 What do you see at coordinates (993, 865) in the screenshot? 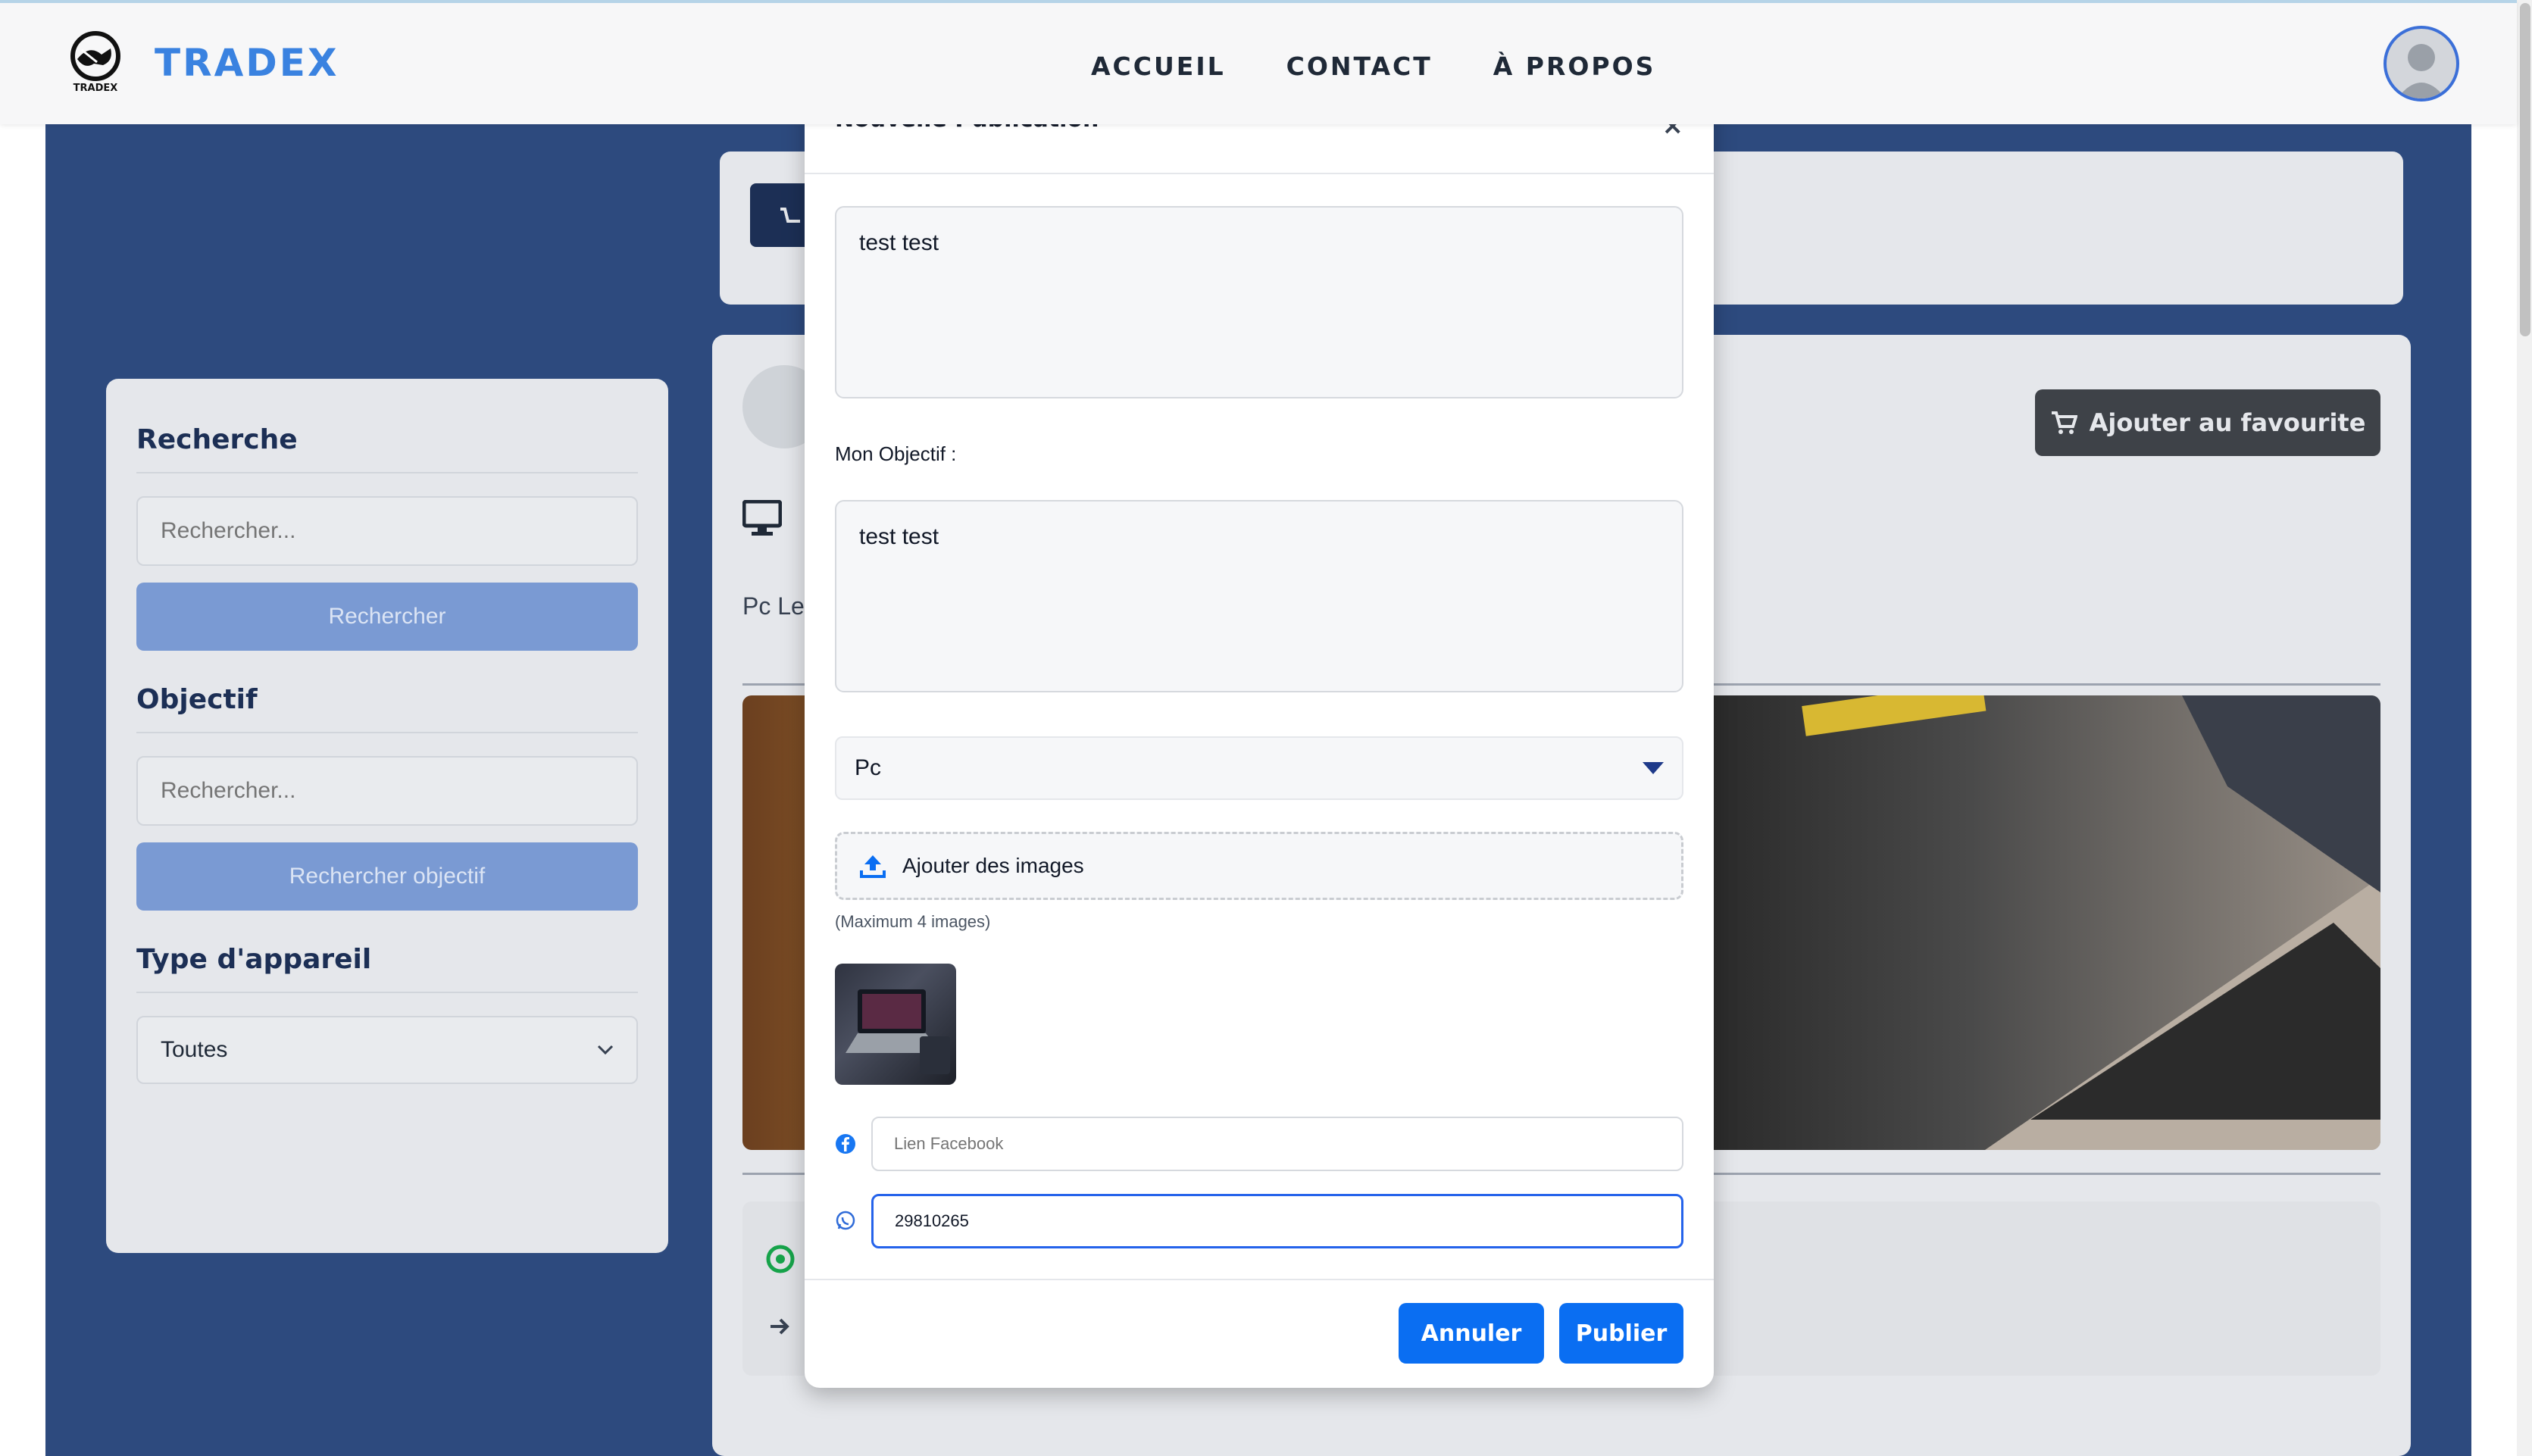
I see `add-images-label: Ajouter des images` at bounding box center [993, 865].